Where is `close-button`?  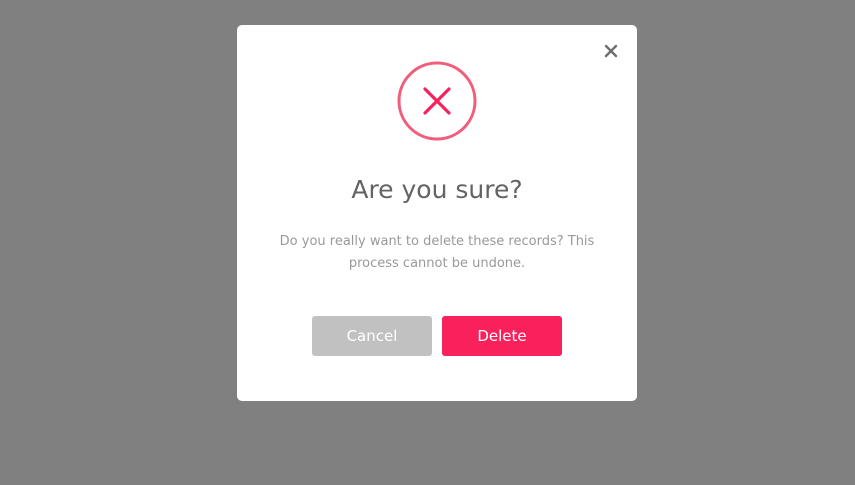 close-button is located at coordinates (611, 51).